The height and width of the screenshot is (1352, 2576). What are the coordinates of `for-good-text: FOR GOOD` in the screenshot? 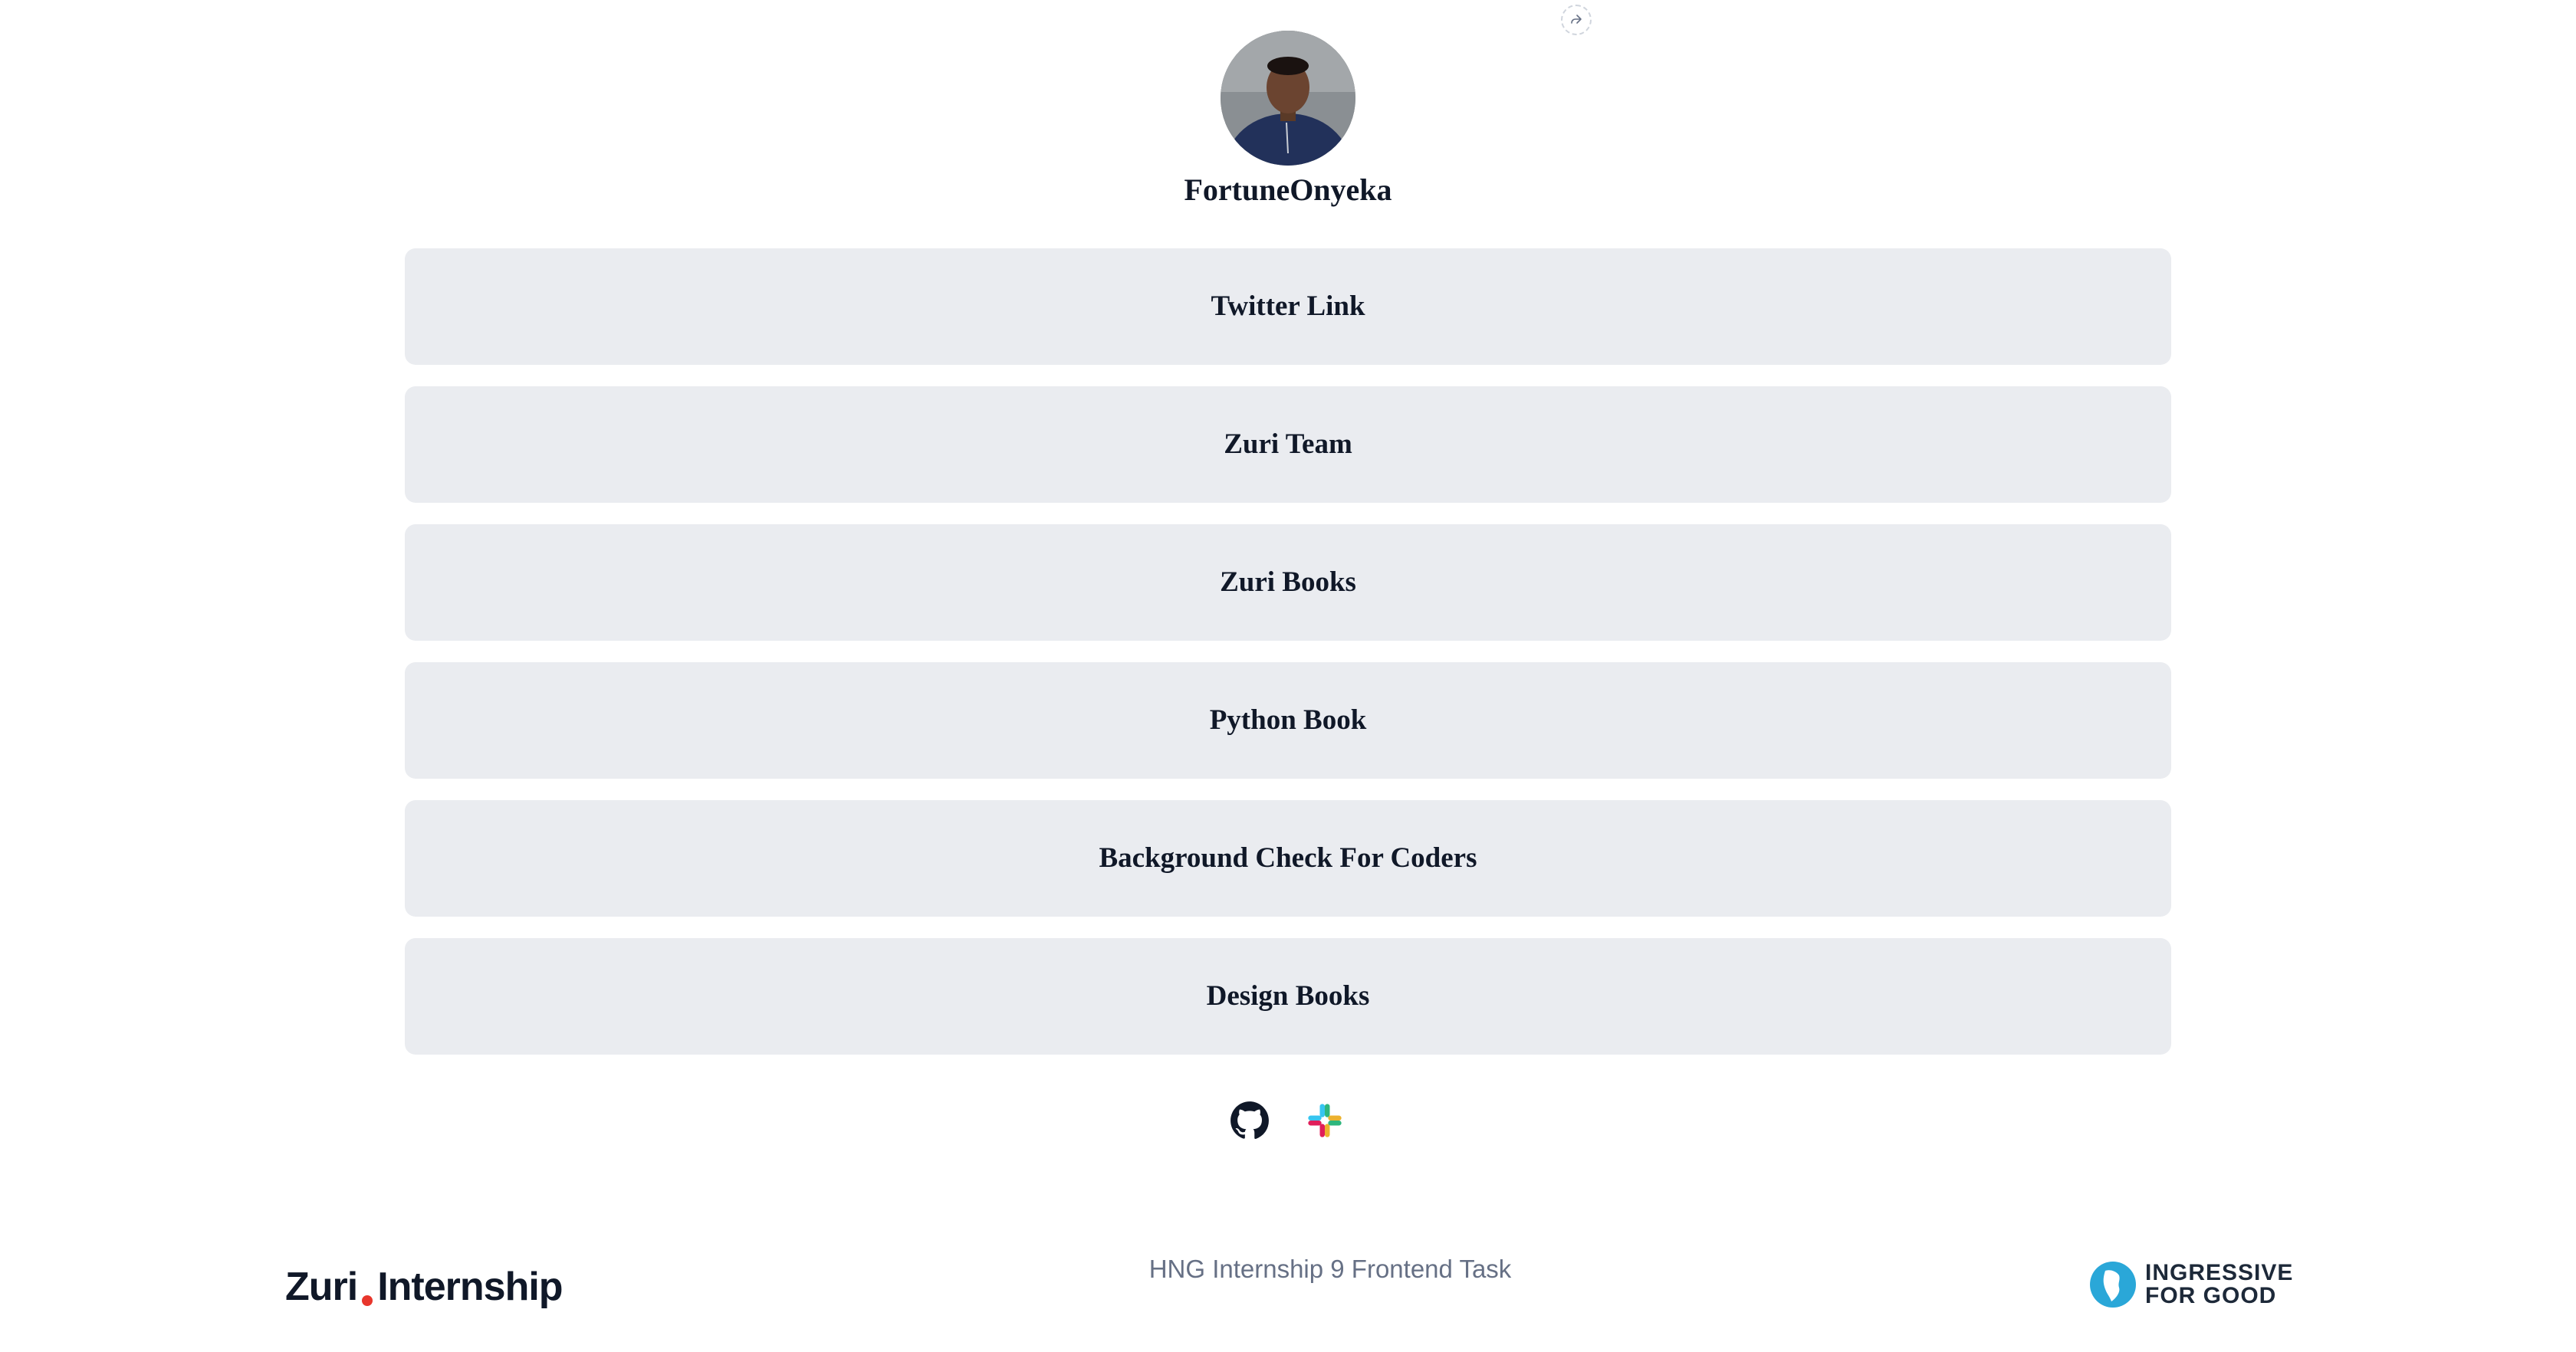 It's located at (2211, 1295).